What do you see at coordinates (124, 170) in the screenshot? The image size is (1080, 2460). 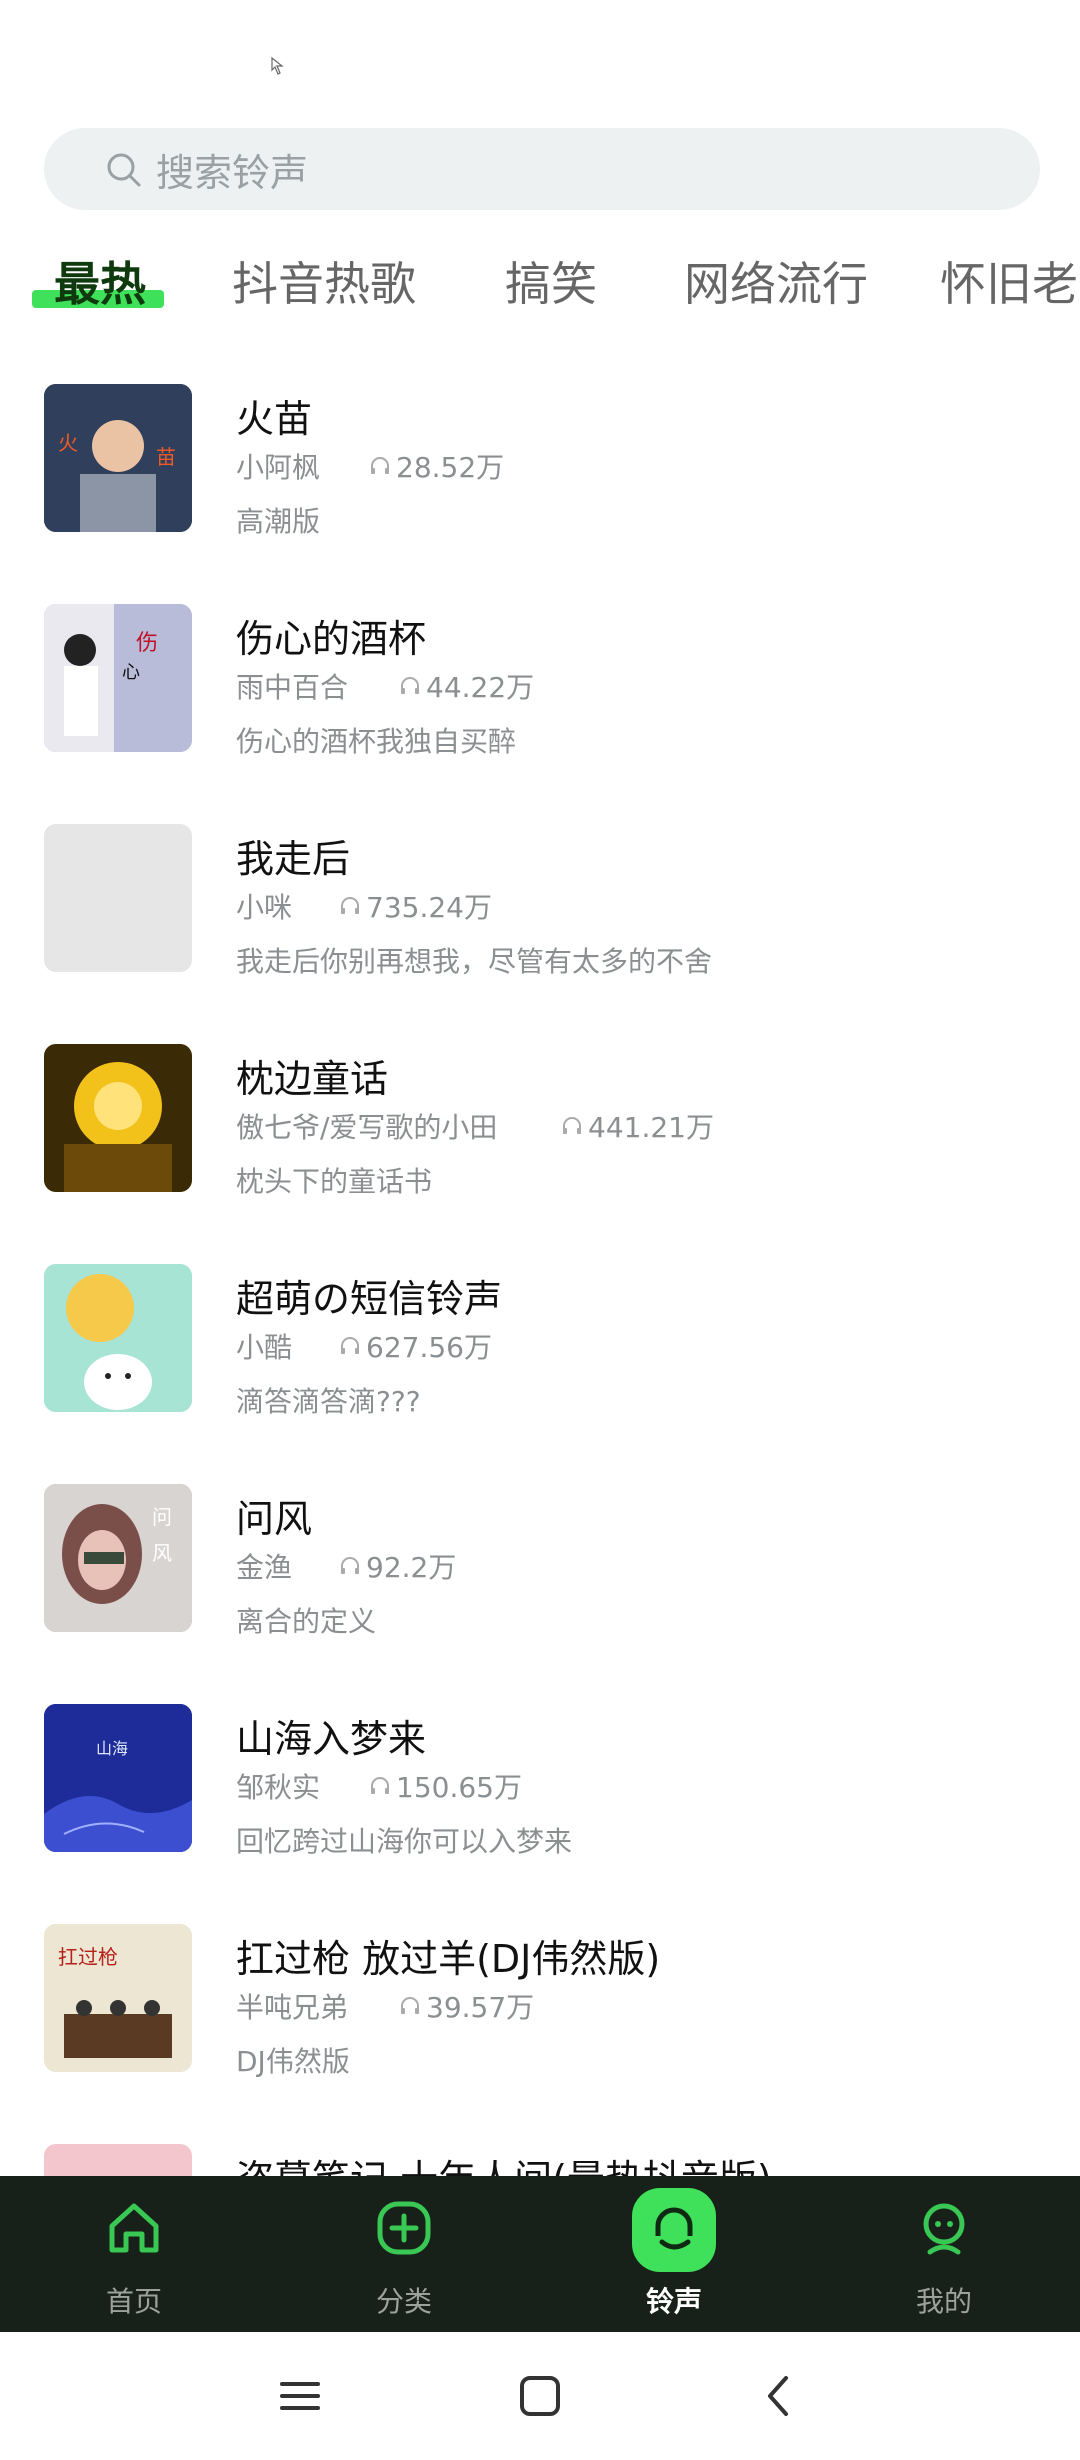 I see `search-icon` at bounding box center [124, 170].